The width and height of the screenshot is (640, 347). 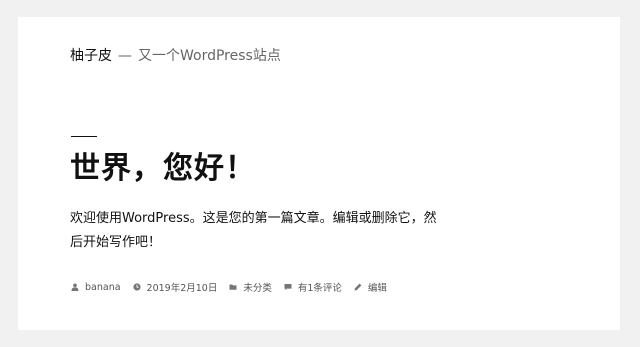 What do you see at coordinates (75, 287) in the screenshot?
I see `user-icon` at bounding box center [75, 287].